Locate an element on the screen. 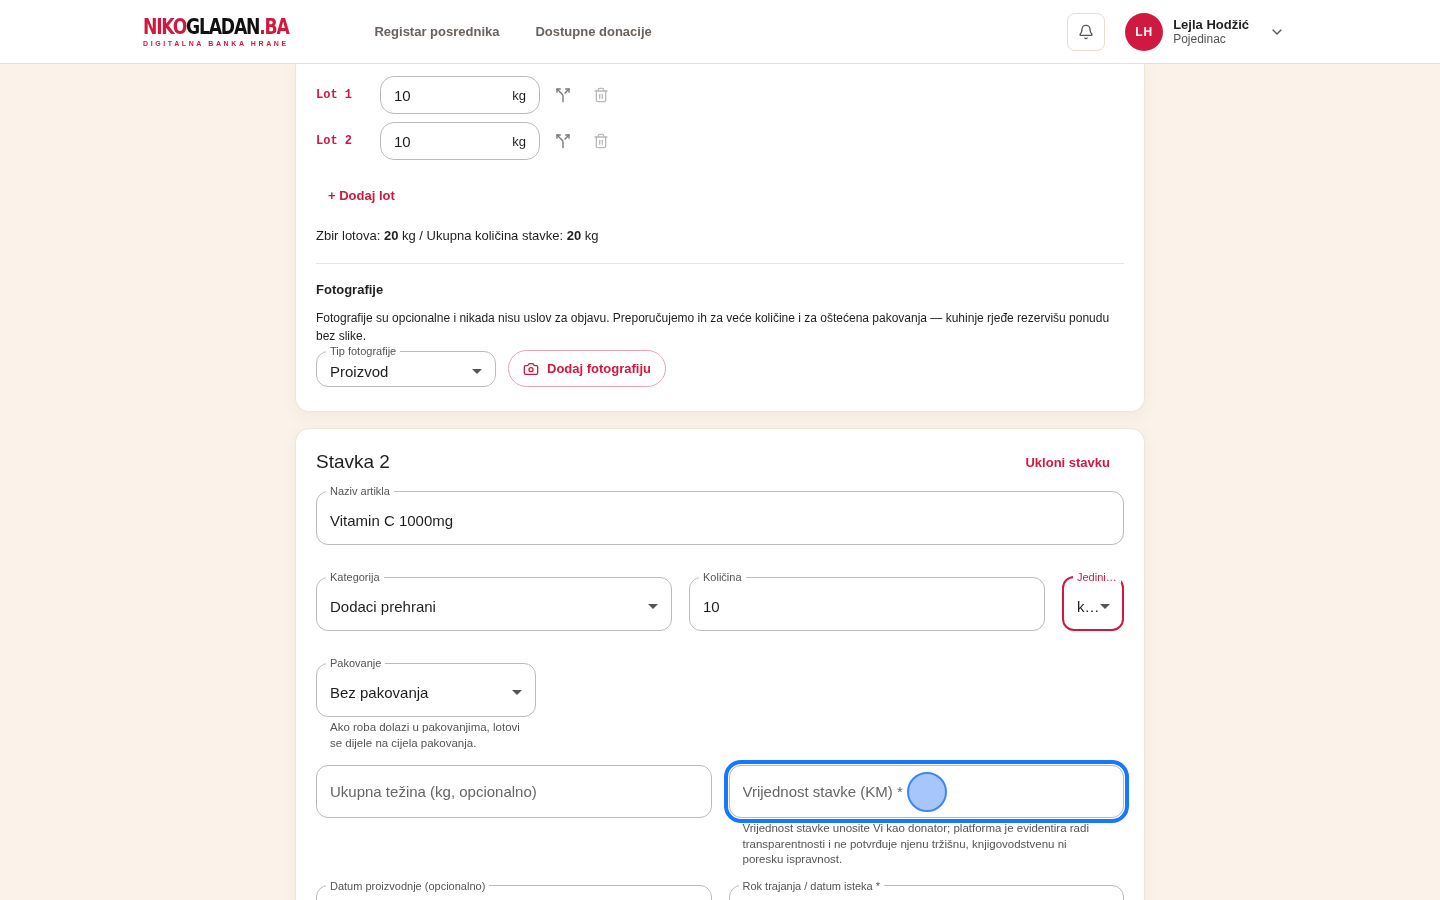 This screenshot has width=1440, height=900. camera-icon is located at coordinates (531, 368).